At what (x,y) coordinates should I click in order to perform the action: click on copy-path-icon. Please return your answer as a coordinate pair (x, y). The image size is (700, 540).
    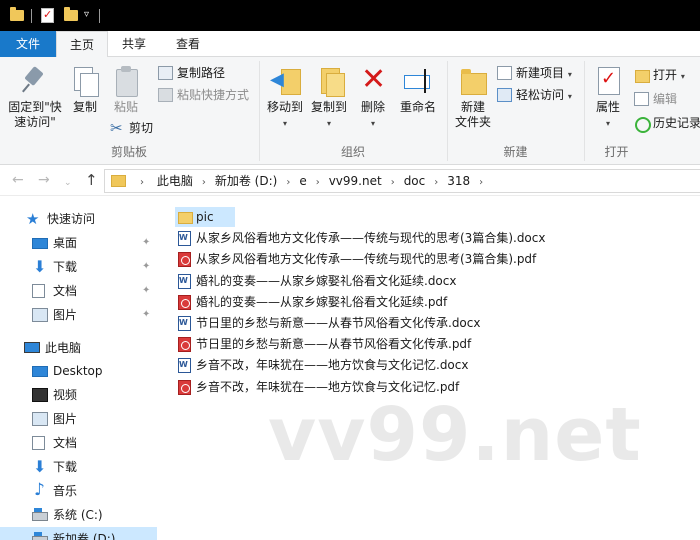
    Looking at the image, I should click on (165, 73).